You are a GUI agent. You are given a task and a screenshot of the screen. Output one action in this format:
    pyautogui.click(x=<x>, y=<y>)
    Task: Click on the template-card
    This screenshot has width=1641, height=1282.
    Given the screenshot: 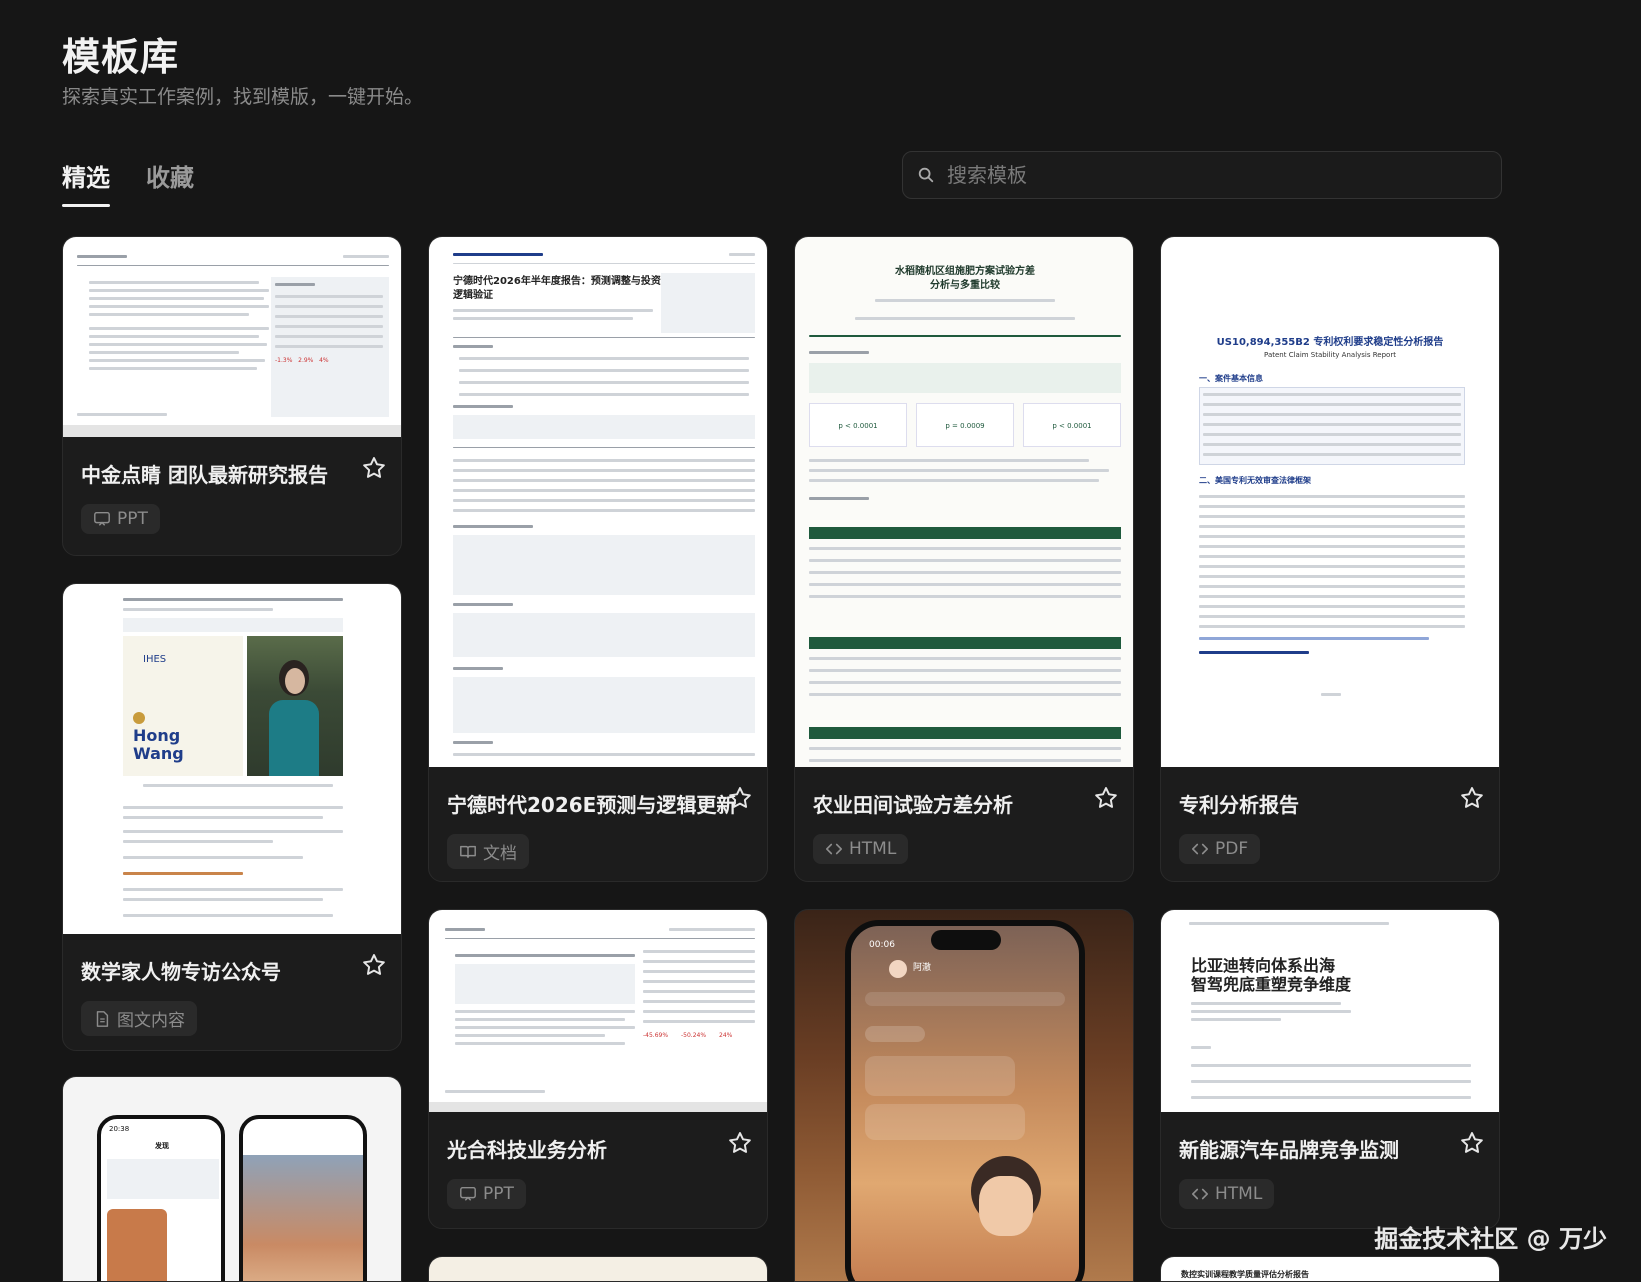 What is the action you would take?
    pyautogui.click(x=598, y=1269)
    